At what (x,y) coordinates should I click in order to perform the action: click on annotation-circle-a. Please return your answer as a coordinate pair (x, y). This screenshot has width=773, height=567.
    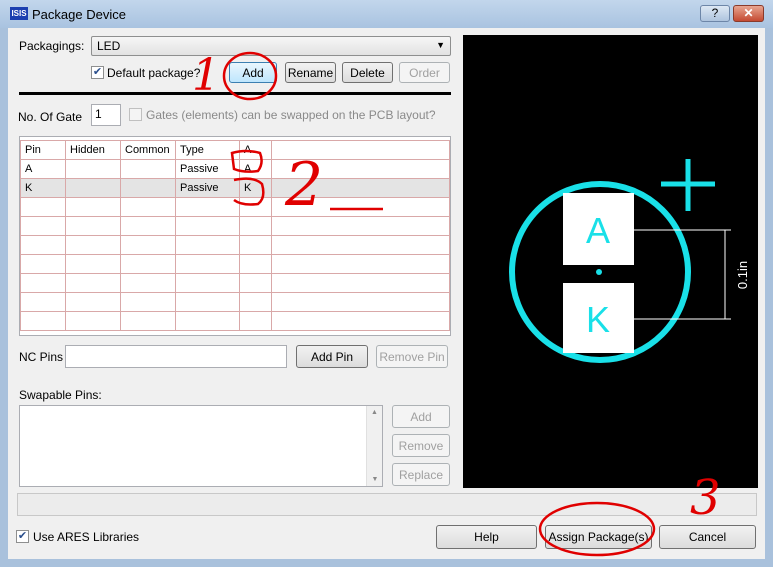
    Looking at the image, I should click on (246, 161).